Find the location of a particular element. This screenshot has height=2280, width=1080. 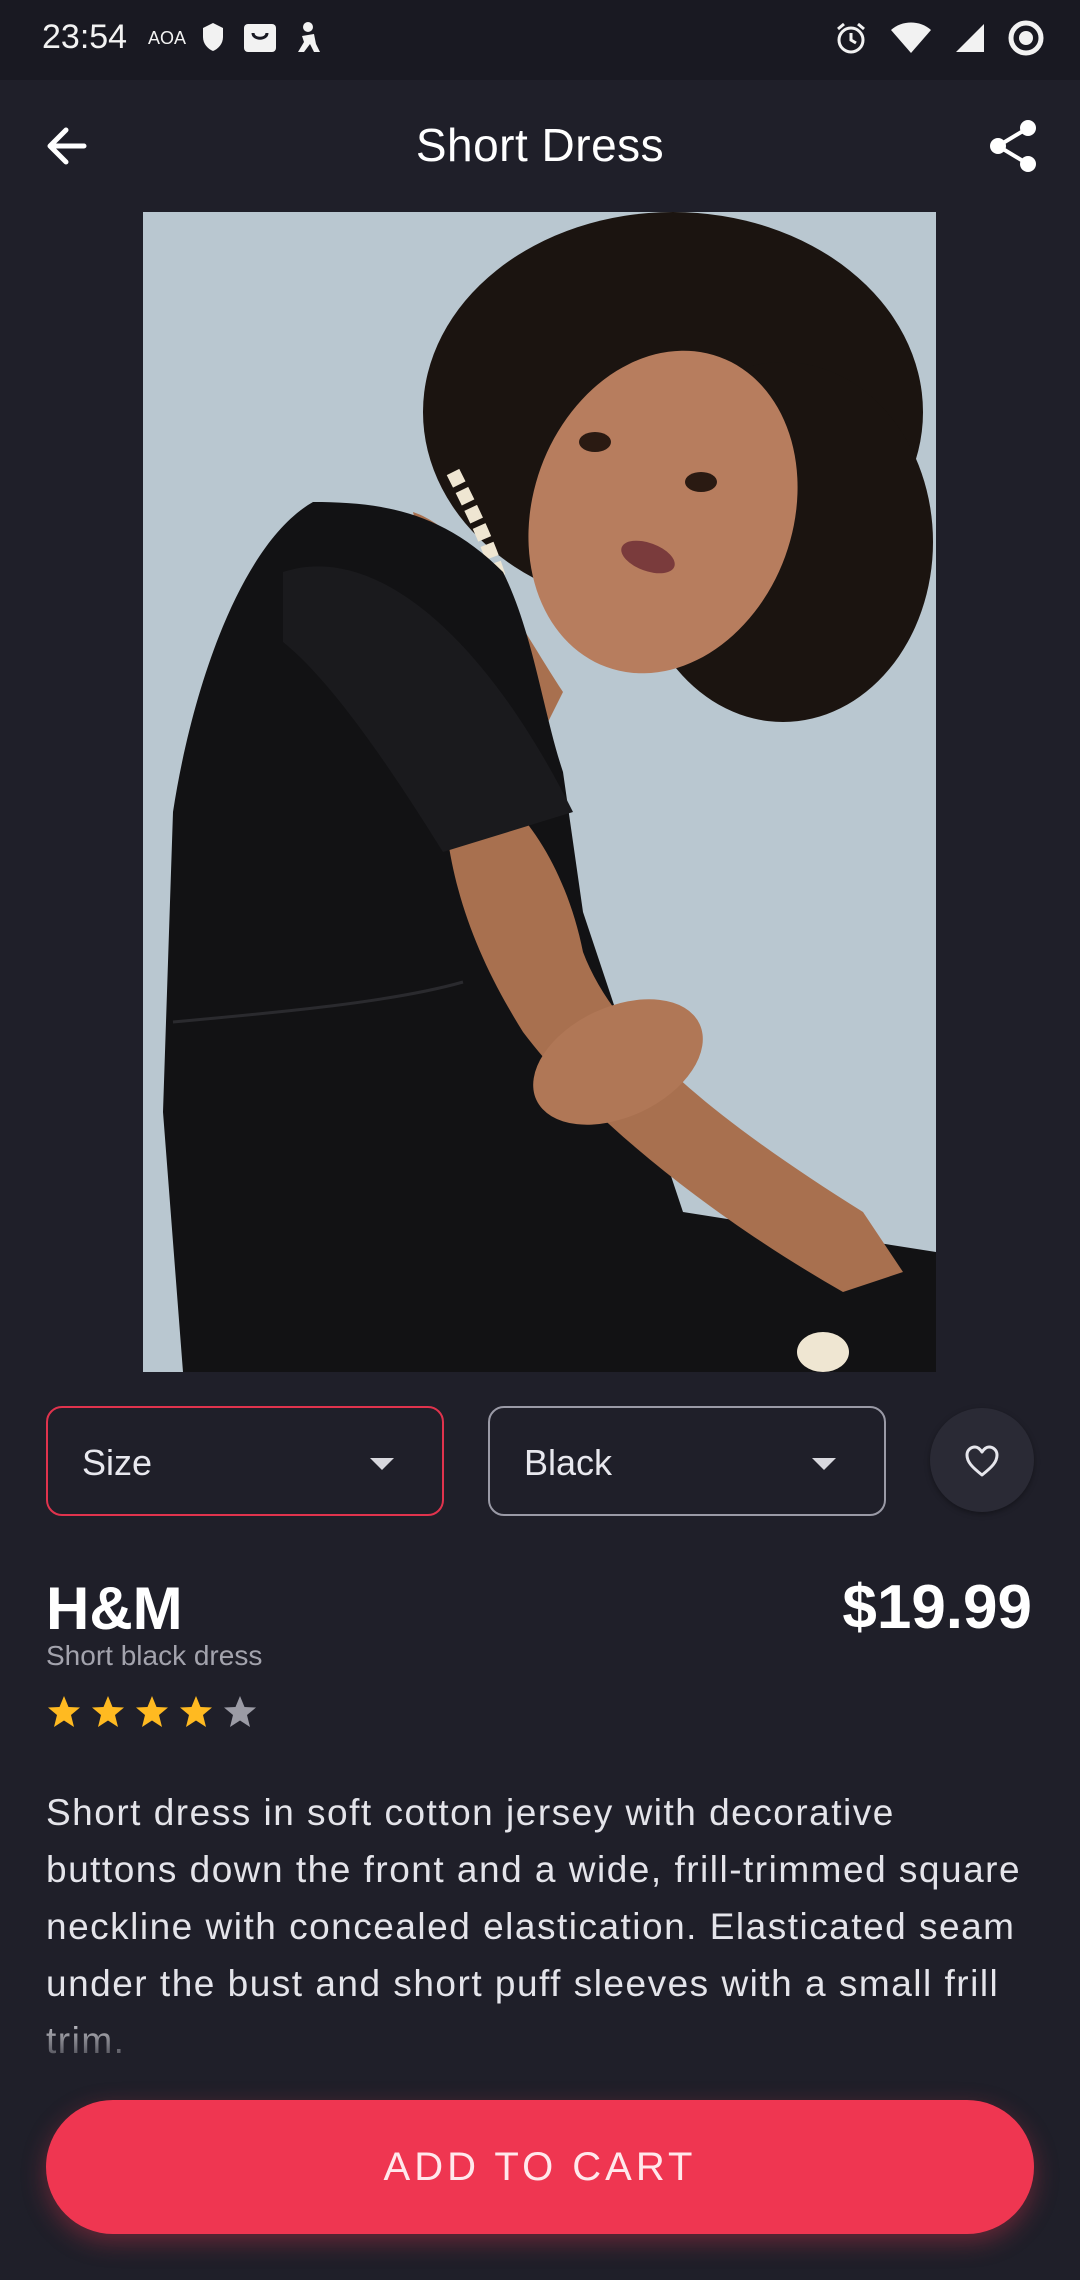

product-price: $19.99 is located at coordinates (937, 1607).